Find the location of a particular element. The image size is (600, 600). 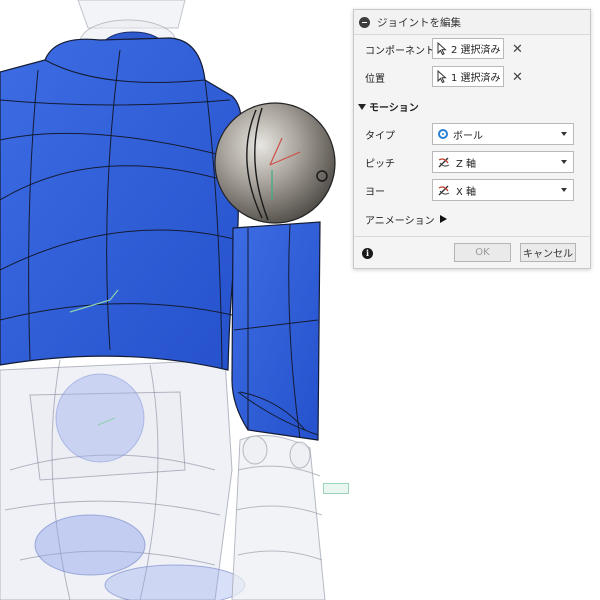

component-row: コンポーネント 2 選択済み ✕ is located at coordinates (472, 49).